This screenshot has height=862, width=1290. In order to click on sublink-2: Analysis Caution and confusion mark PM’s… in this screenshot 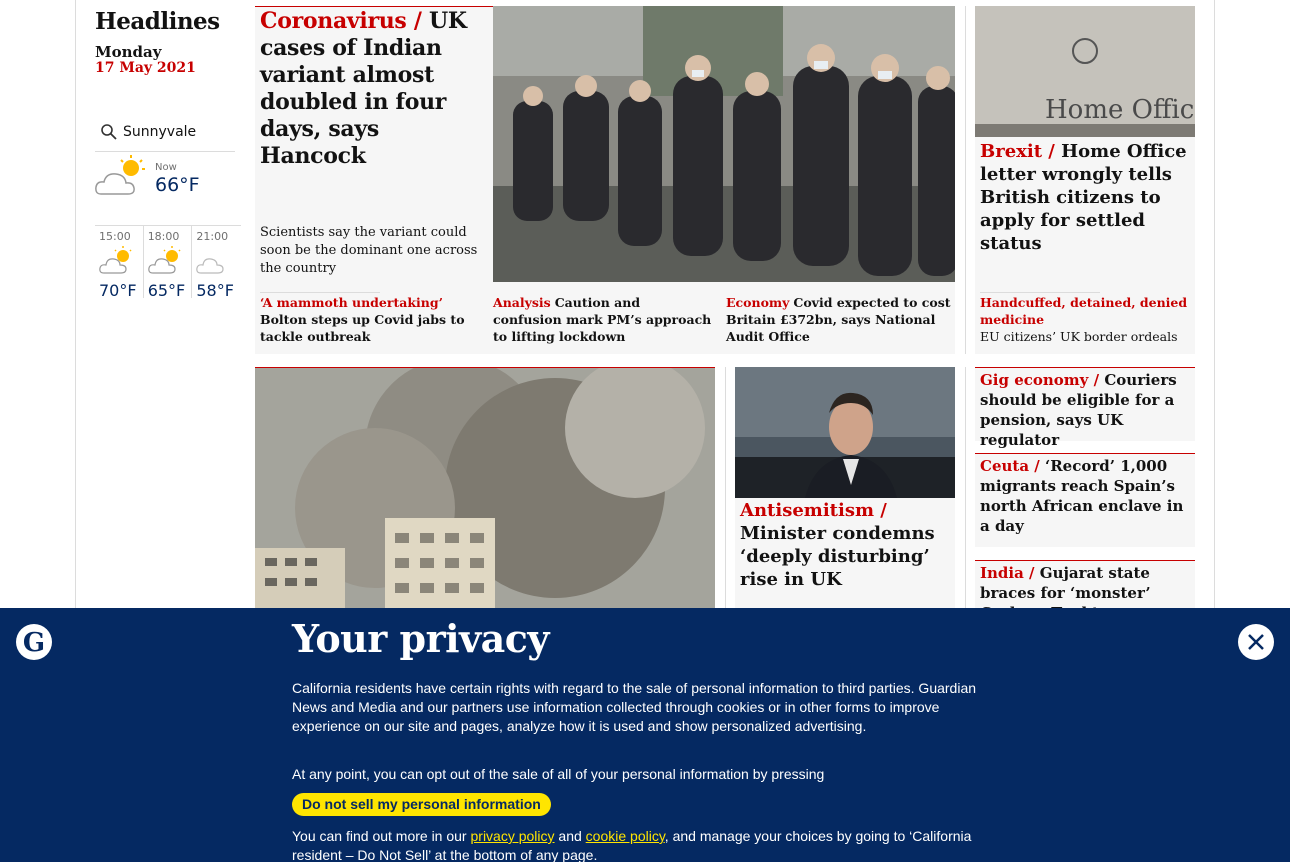, I will do `click(603, 319)`.